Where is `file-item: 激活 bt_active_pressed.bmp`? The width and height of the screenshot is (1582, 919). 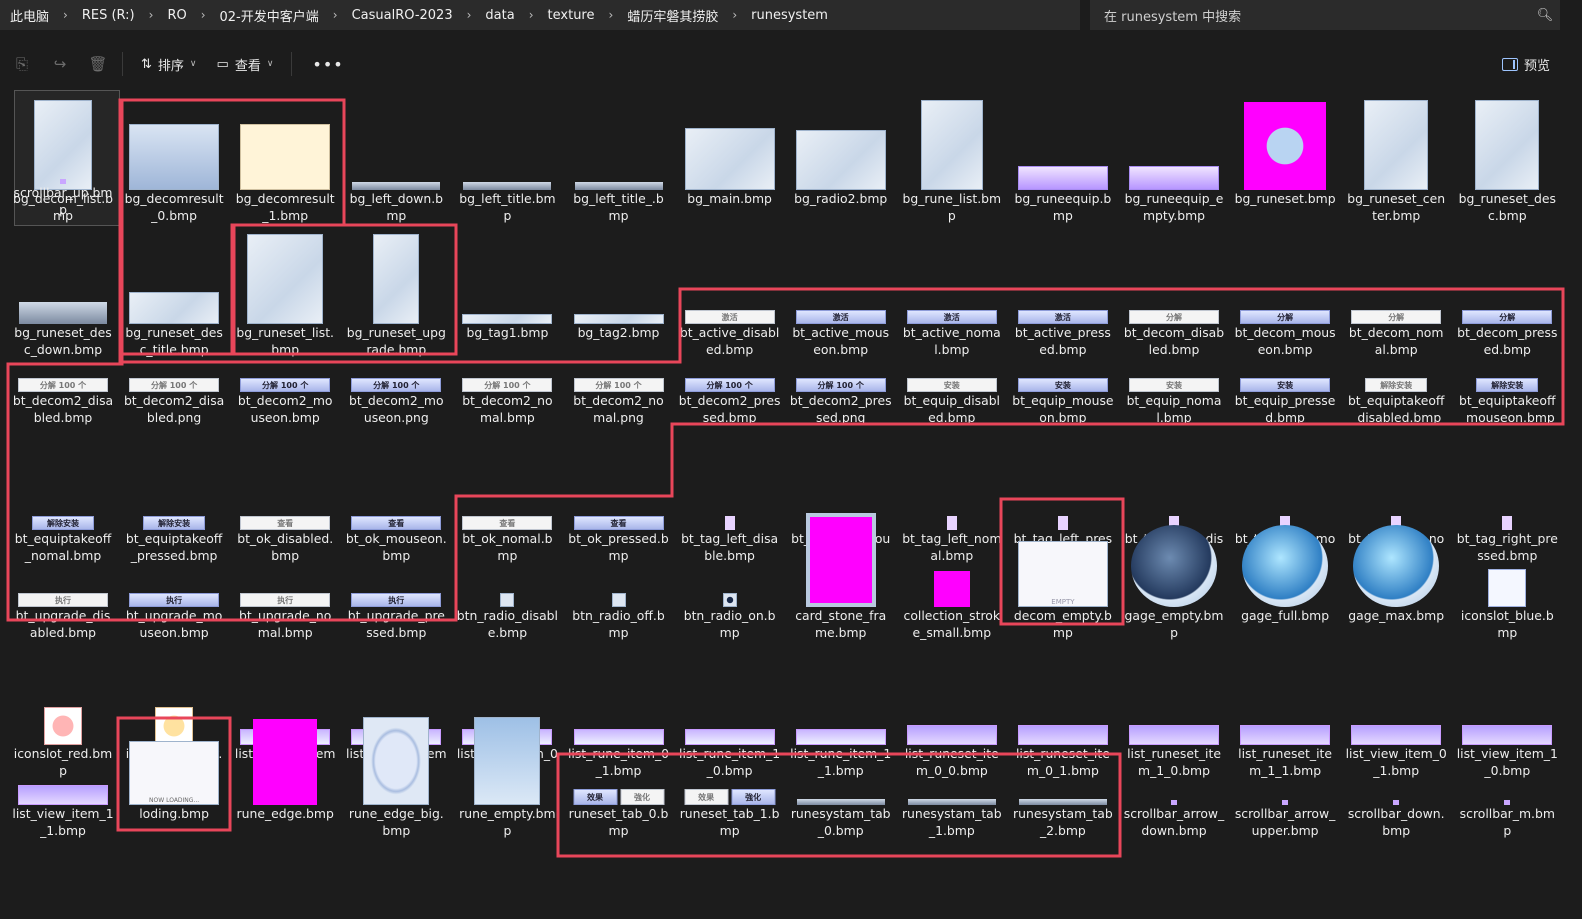 file-item: 激活 bt_active_pressed.bmp is located at coordinates (1063, 294).